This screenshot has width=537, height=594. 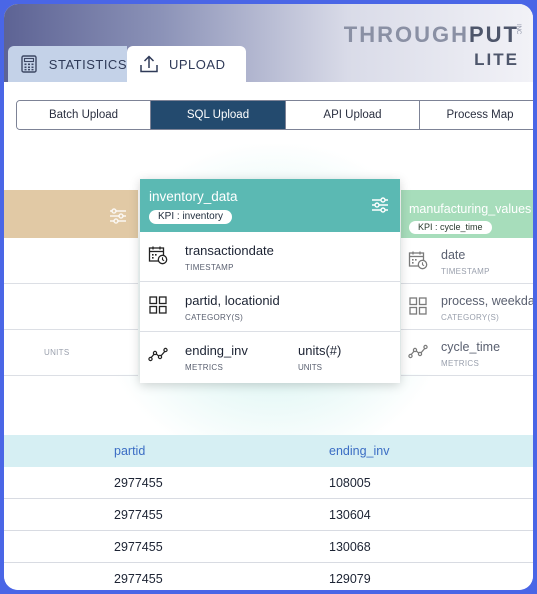 What do you see at coordinates (359, 451) in the screenshot?
I see `column-header-ending-inv: ending_inv` at bounding box center [359, 451].